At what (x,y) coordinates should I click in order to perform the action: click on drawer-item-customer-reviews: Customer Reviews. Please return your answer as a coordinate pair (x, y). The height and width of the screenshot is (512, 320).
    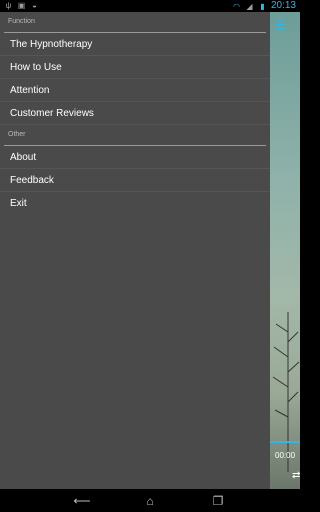
    Looking at the image, I should click on (135, 113).